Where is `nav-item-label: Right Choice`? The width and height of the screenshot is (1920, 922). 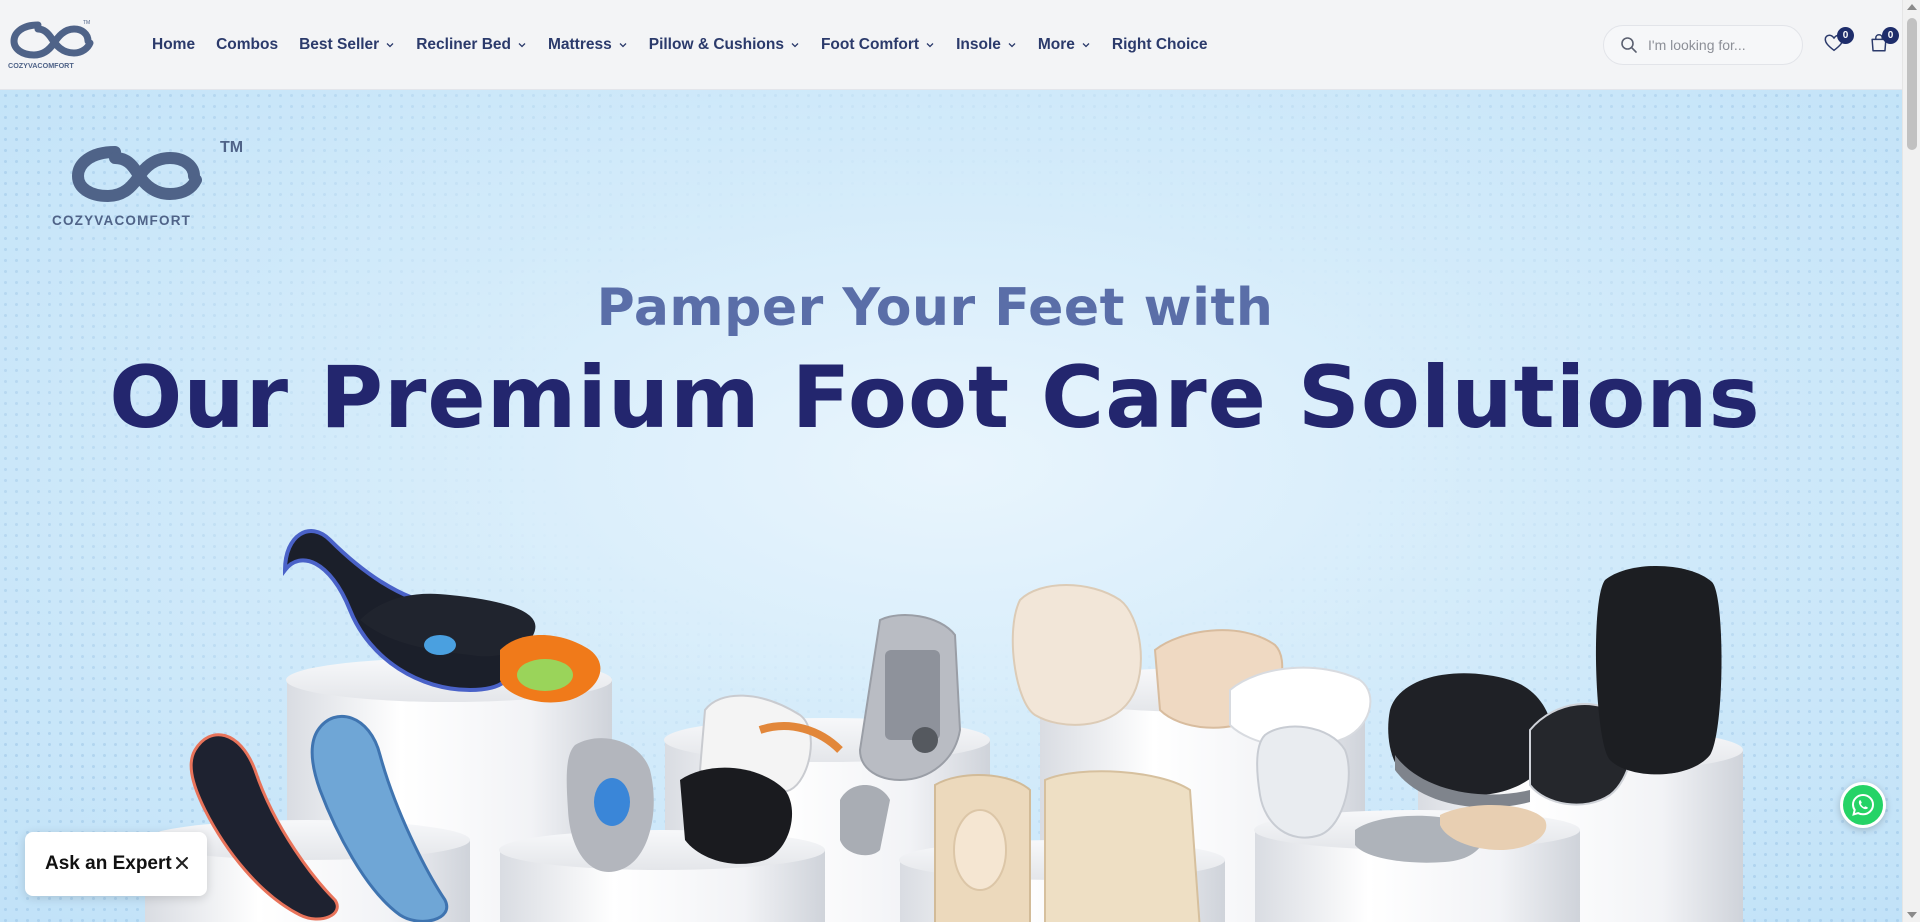 nav-item-label: Right Choice is located at coordinates (1159, 44).